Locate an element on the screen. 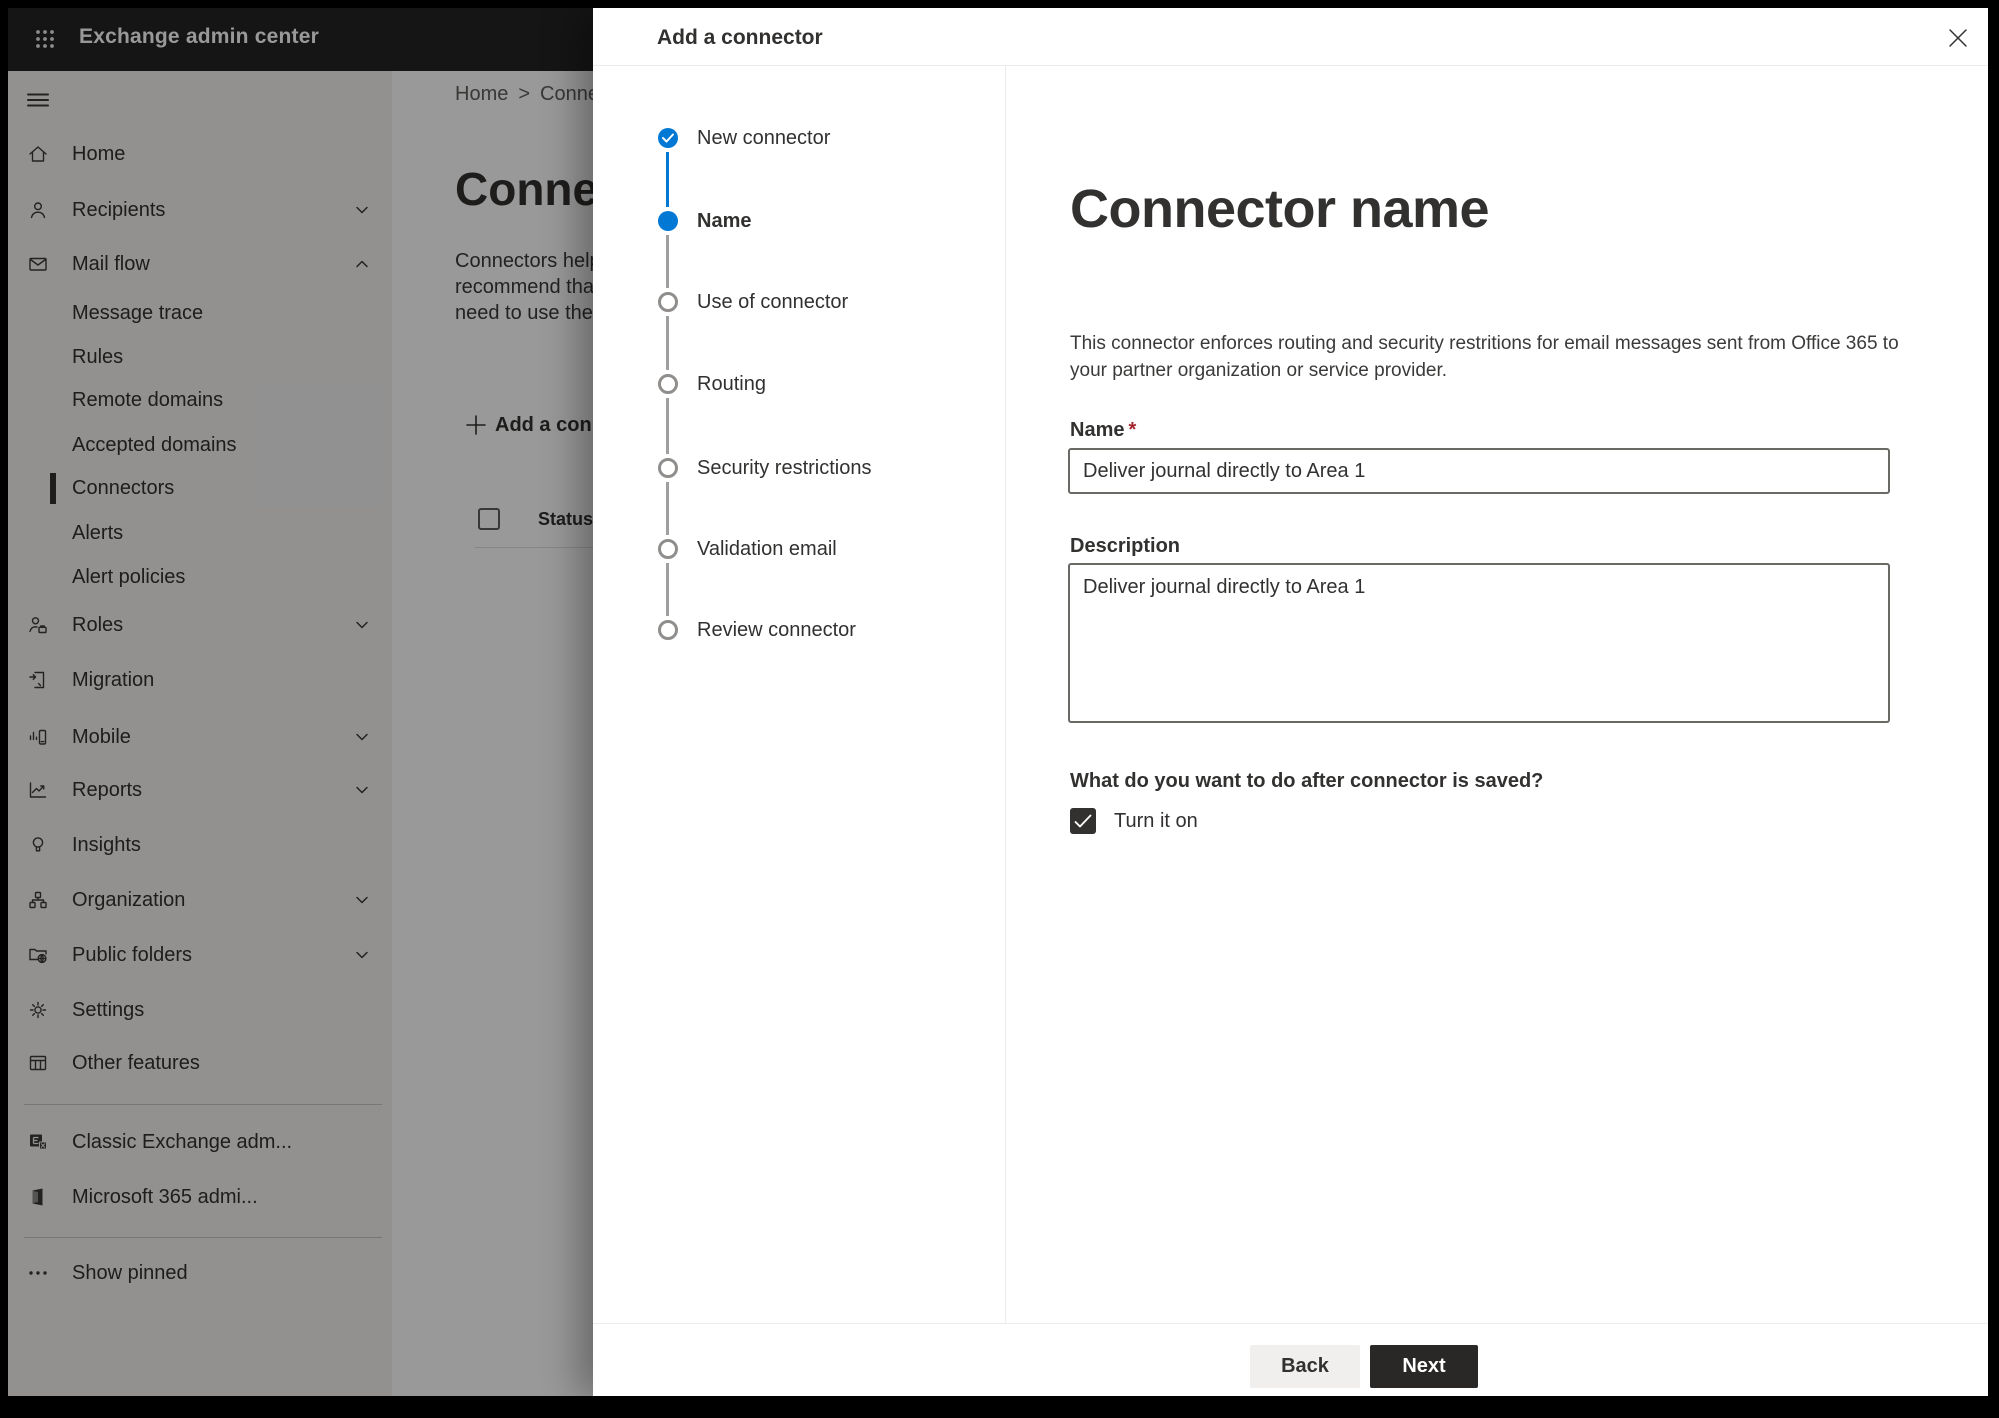  dialog-header-divider is located at coordinates (1290, 65).